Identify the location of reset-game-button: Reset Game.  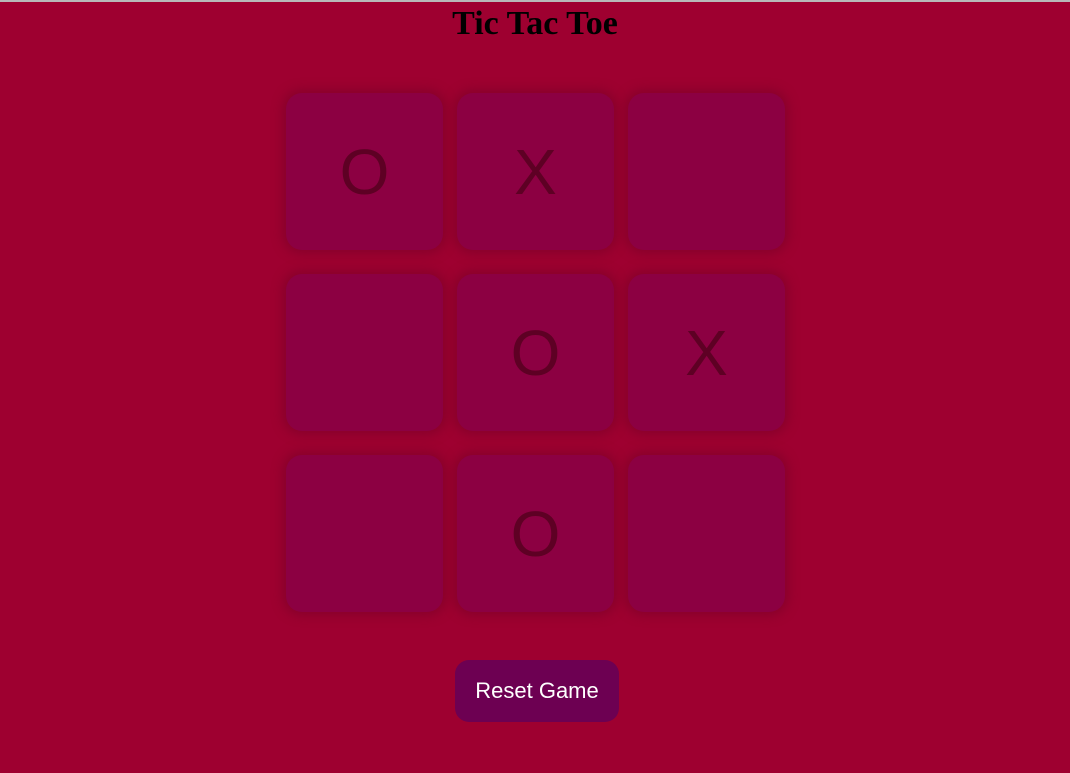
(537, 691).